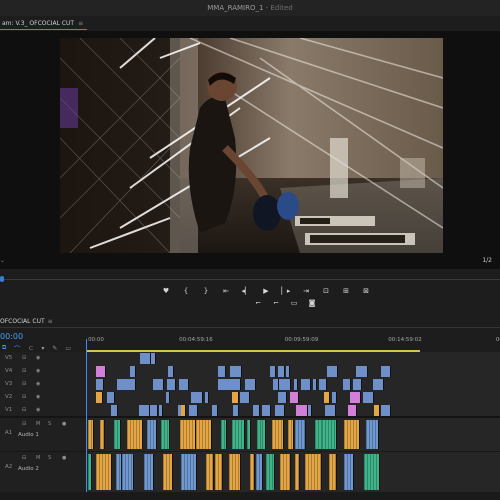 Image resolution: width=500 pixels, height=500 pixels. What do you see at coordinates (250, 279) in the screenshot?
I see `monitor-scrub-bar` at bounding box center [250, 279].